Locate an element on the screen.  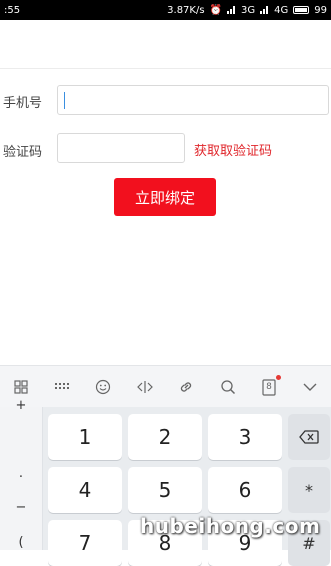
chevron-down-icon is located at coordinates (310, 387).